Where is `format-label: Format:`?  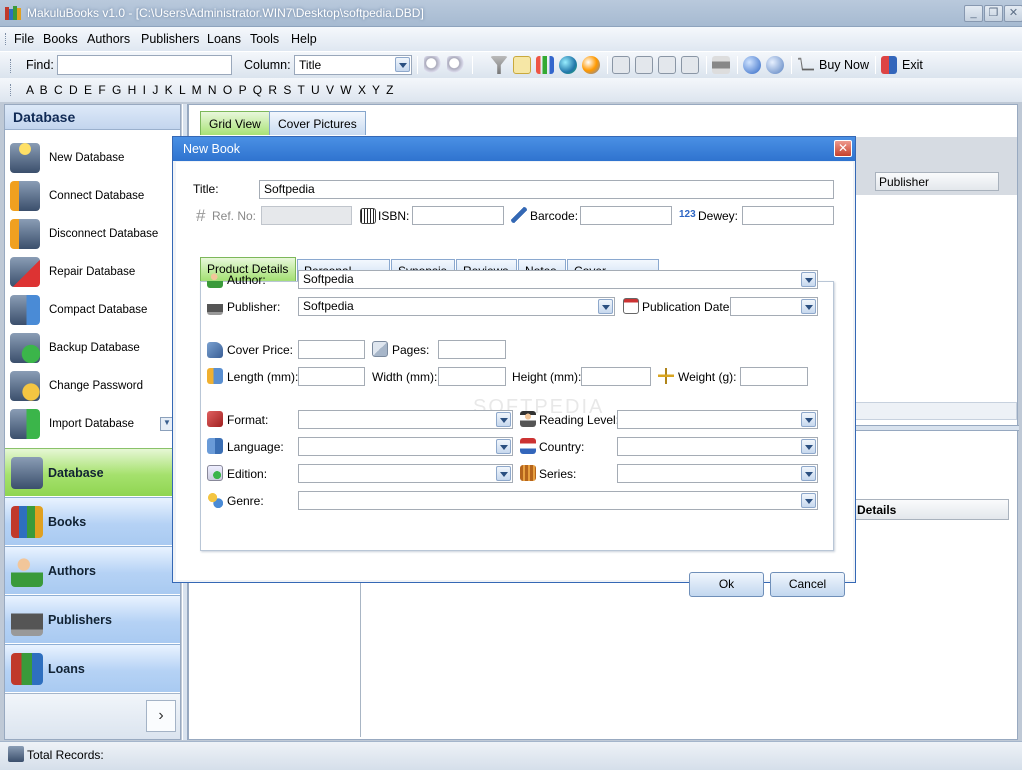 format-label: Format: is located at coordinates (248, 420).